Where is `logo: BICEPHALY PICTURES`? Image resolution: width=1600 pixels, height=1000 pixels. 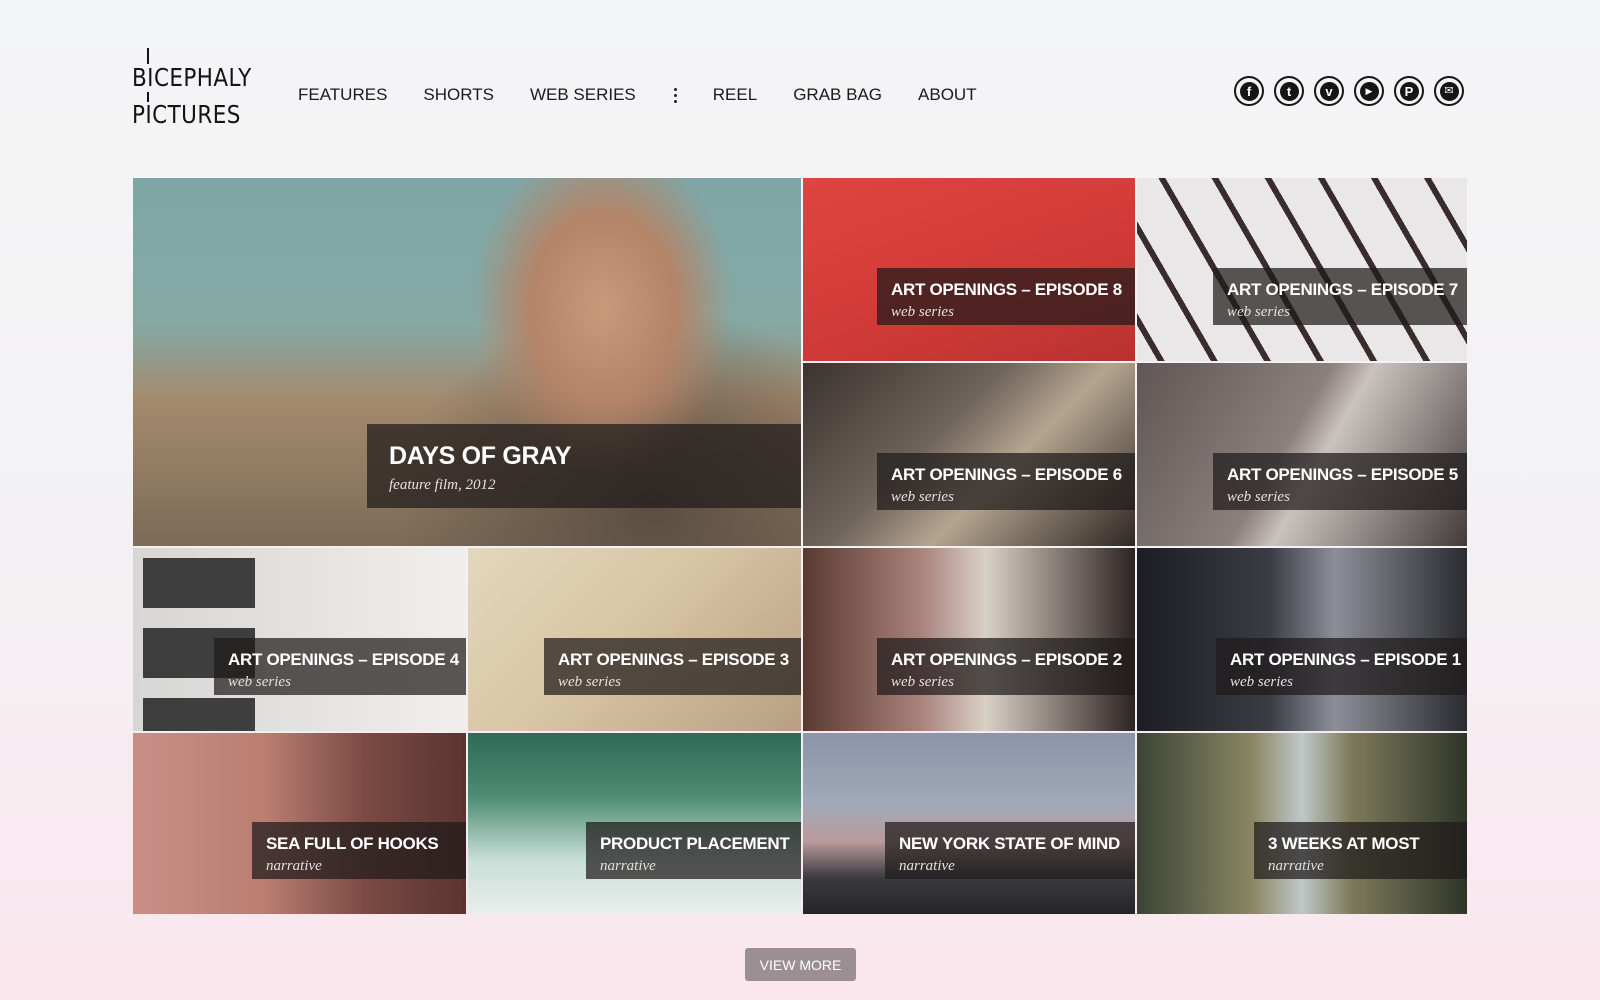 logo: BICEPHALY PICTURES is located at coordinates (192, 90).